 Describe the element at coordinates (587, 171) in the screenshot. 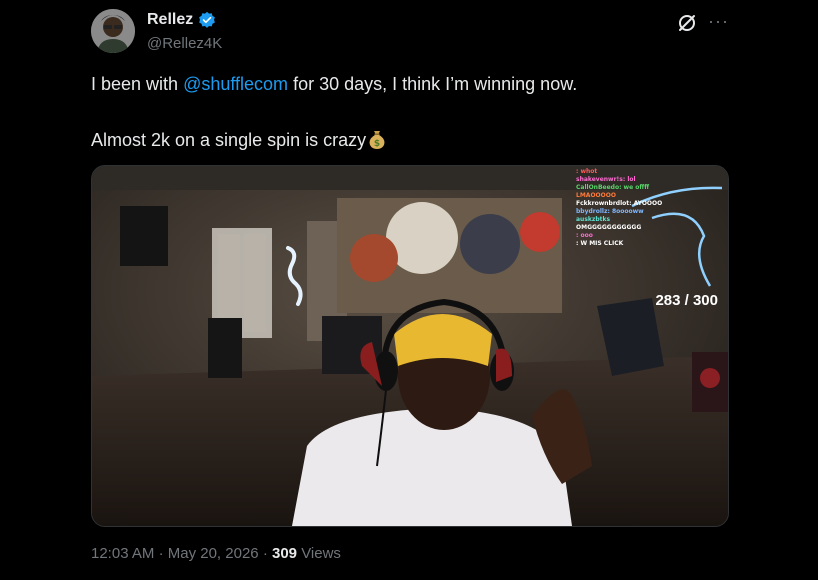

I see `chat-line: : whot` at that location.